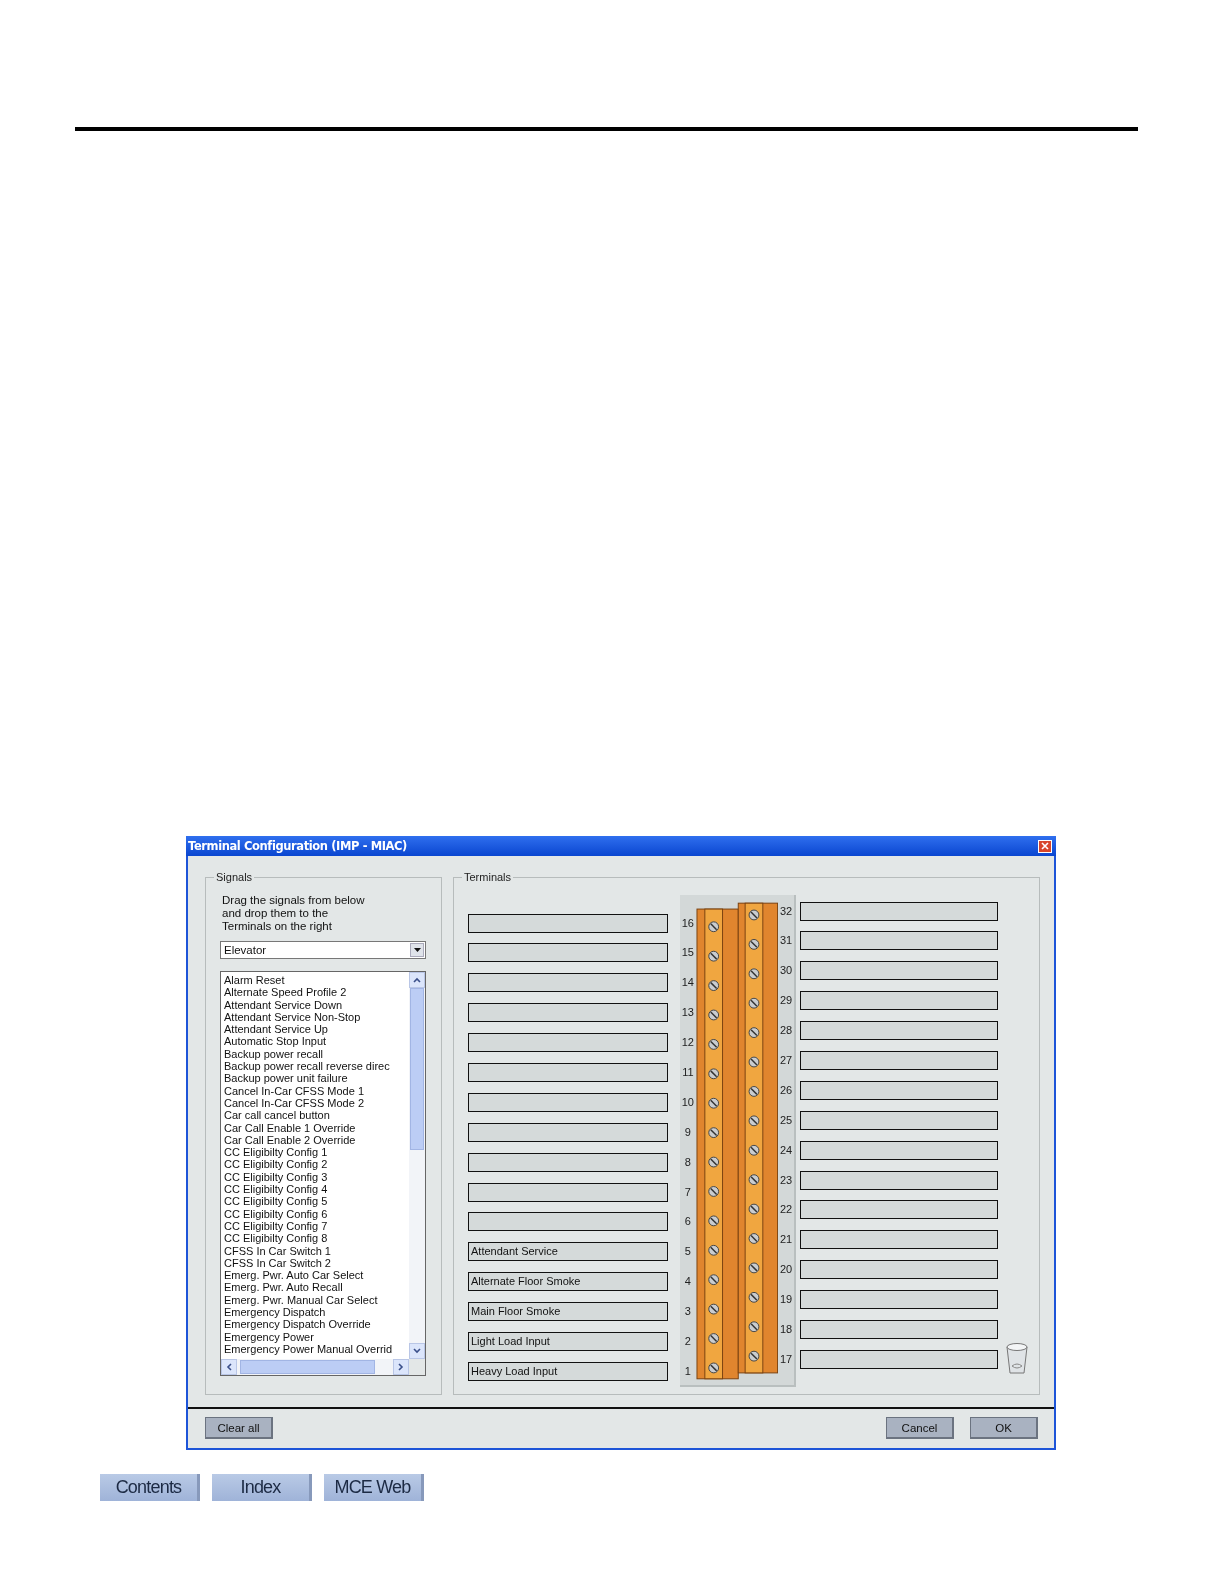 This screenshot has height=1584, width=1224. What do you see at coordinates (316, 1324) in the screenshot?
I see `signal-item: Emergency Dispatch Override` at bounding box center [316, 1324].